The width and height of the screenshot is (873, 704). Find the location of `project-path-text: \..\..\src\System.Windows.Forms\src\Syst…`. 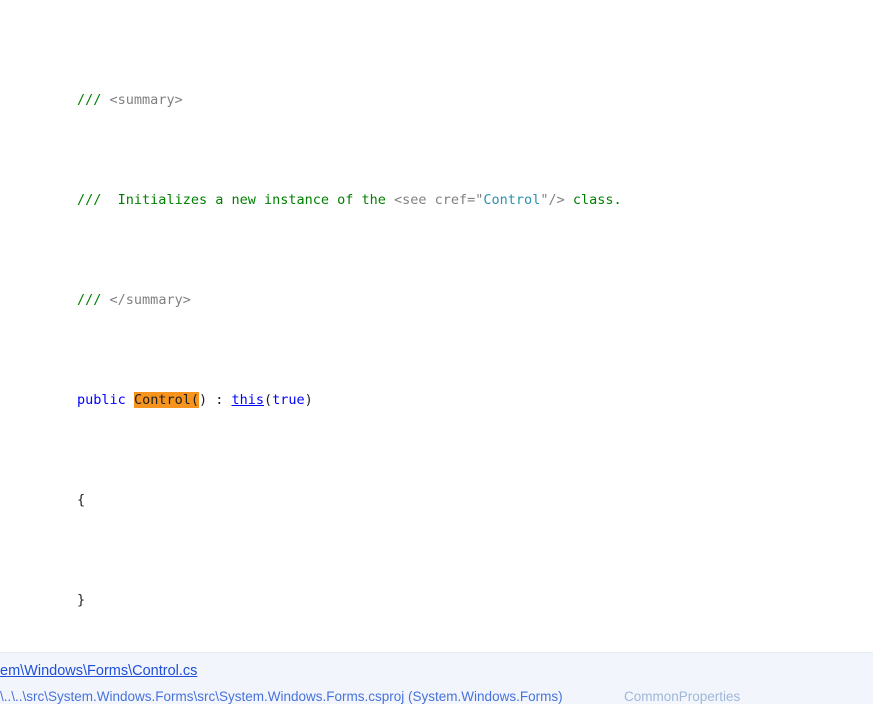

project-path-text: \..\..\src\System.Windows.Forms\src\Syst… is located at coordinates (281, 696).